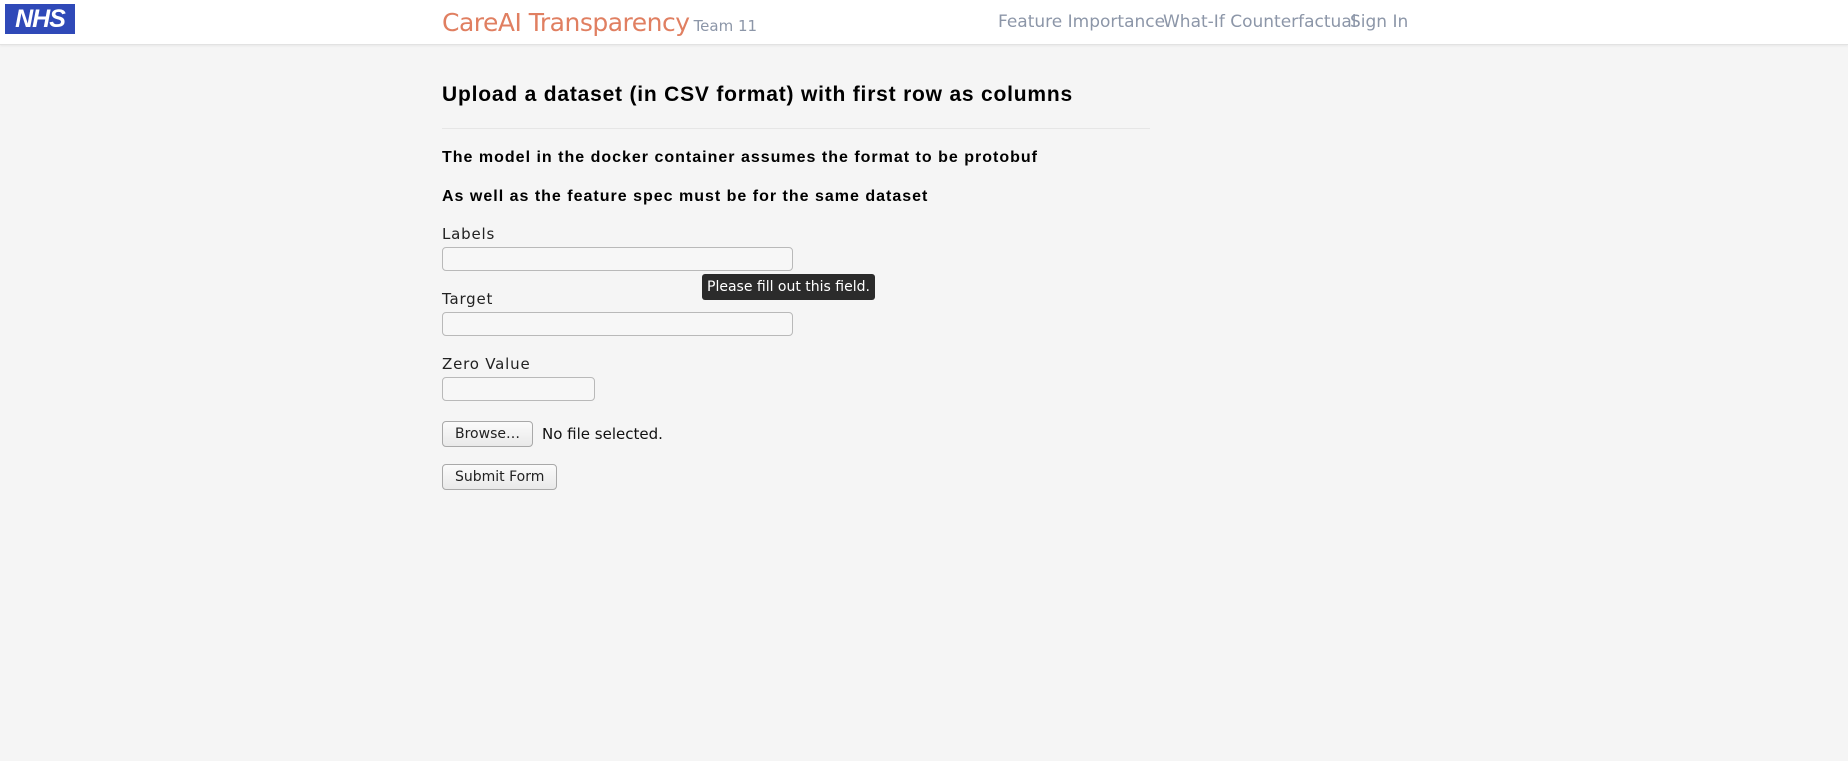 Image resolution: width=1848 pixels, height=761 pixels. I want to click on zero-value-field-label: Zero Value, so click(486, 364).